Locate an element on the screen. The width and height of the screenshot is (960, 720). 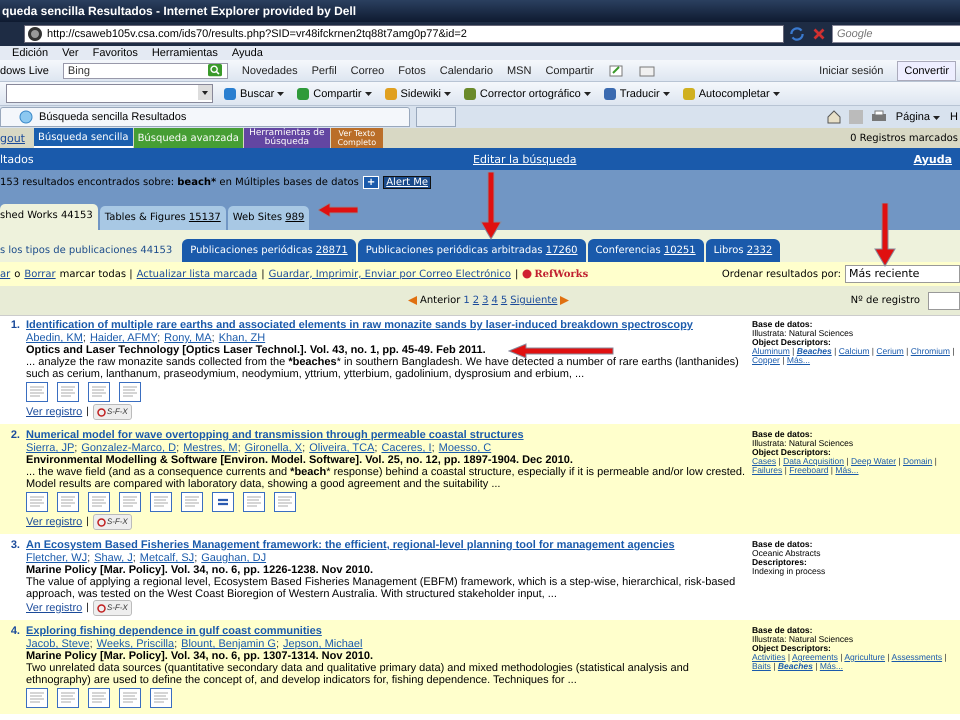
result-title-link: Numerical model for wave overtopping and transmission through permeable coastal structures is located at coordinates (275, 435).